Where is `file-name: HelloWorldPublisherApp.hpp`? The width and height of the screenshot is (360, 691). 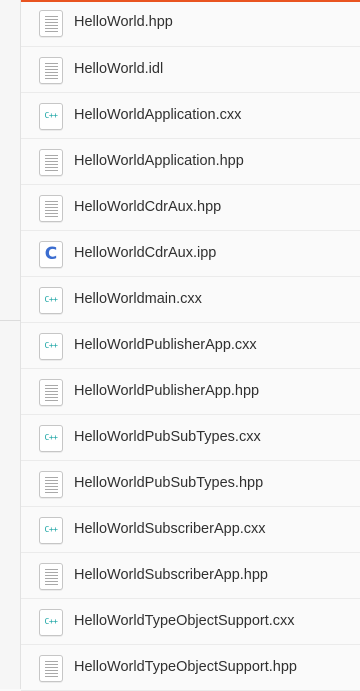
file-name: HelloWorldPublisherApp.hpp is located at coordinates (167, 391).